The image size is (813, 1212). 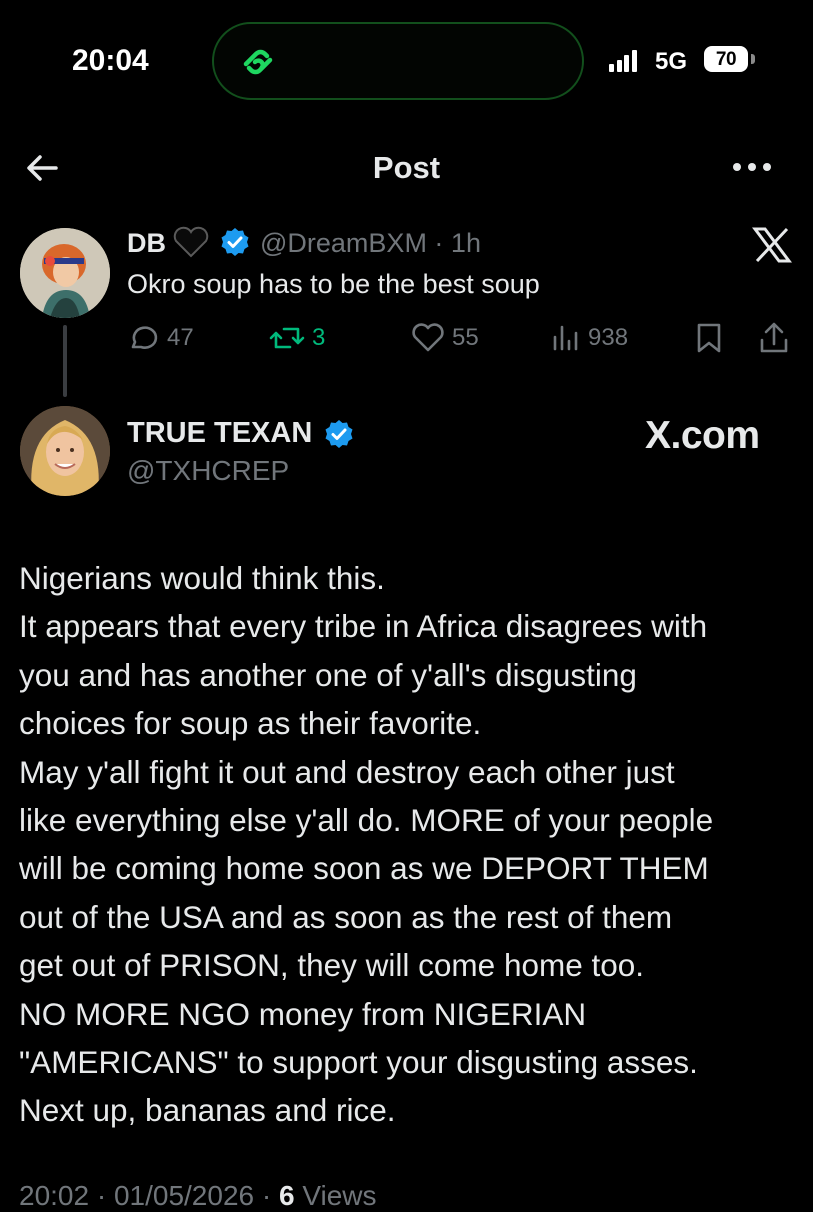 I want to click on post-meta: 20:02 · 01/05/2026 · 6 Views, so click(x=198, y=1196).